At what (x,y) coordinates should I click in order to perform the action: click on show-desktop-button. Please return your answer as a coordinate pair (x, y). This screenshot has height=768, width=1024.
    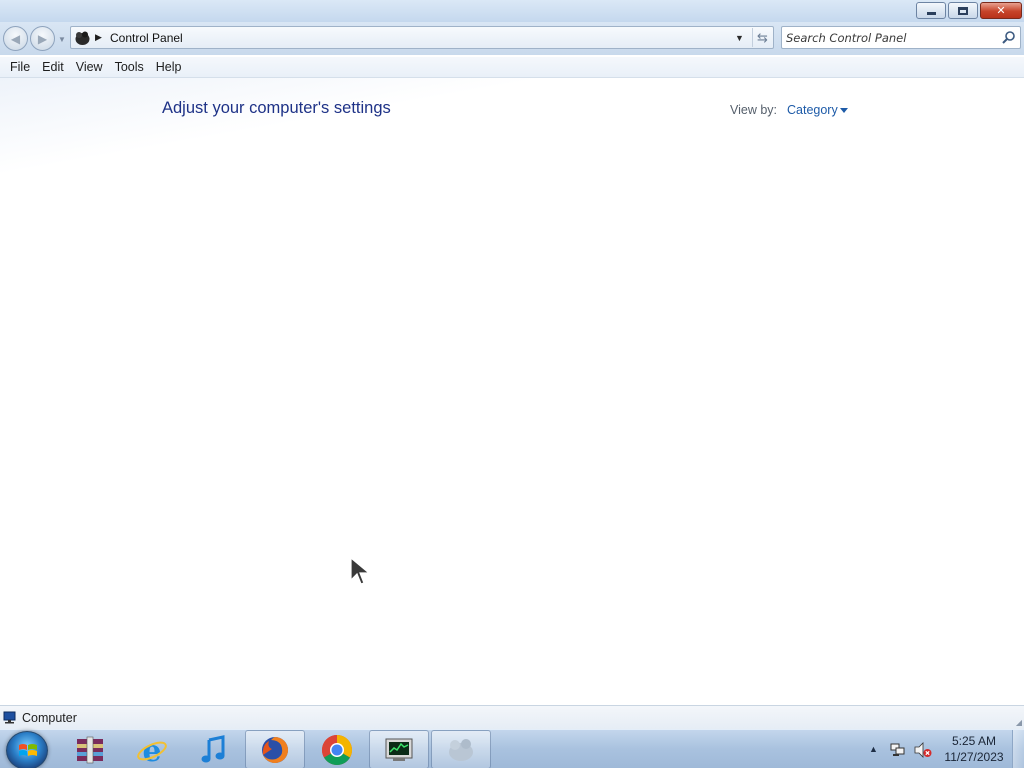
    Looking at the image, I should click on (1018, 749).